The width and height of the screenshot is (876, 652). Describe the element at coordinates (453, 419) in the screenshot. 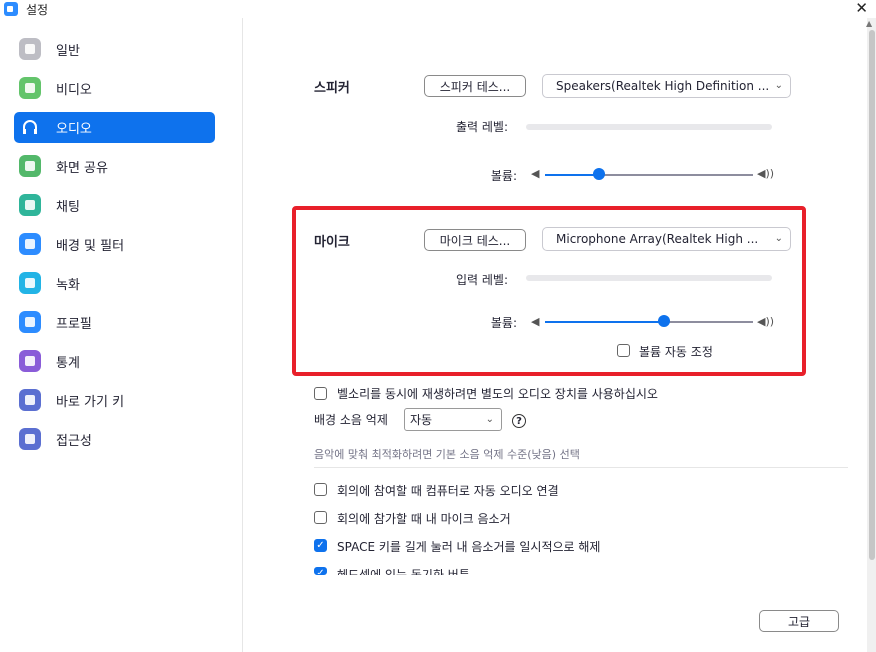

I see `noise-suppression-select: 자동 ⌄` at that location.